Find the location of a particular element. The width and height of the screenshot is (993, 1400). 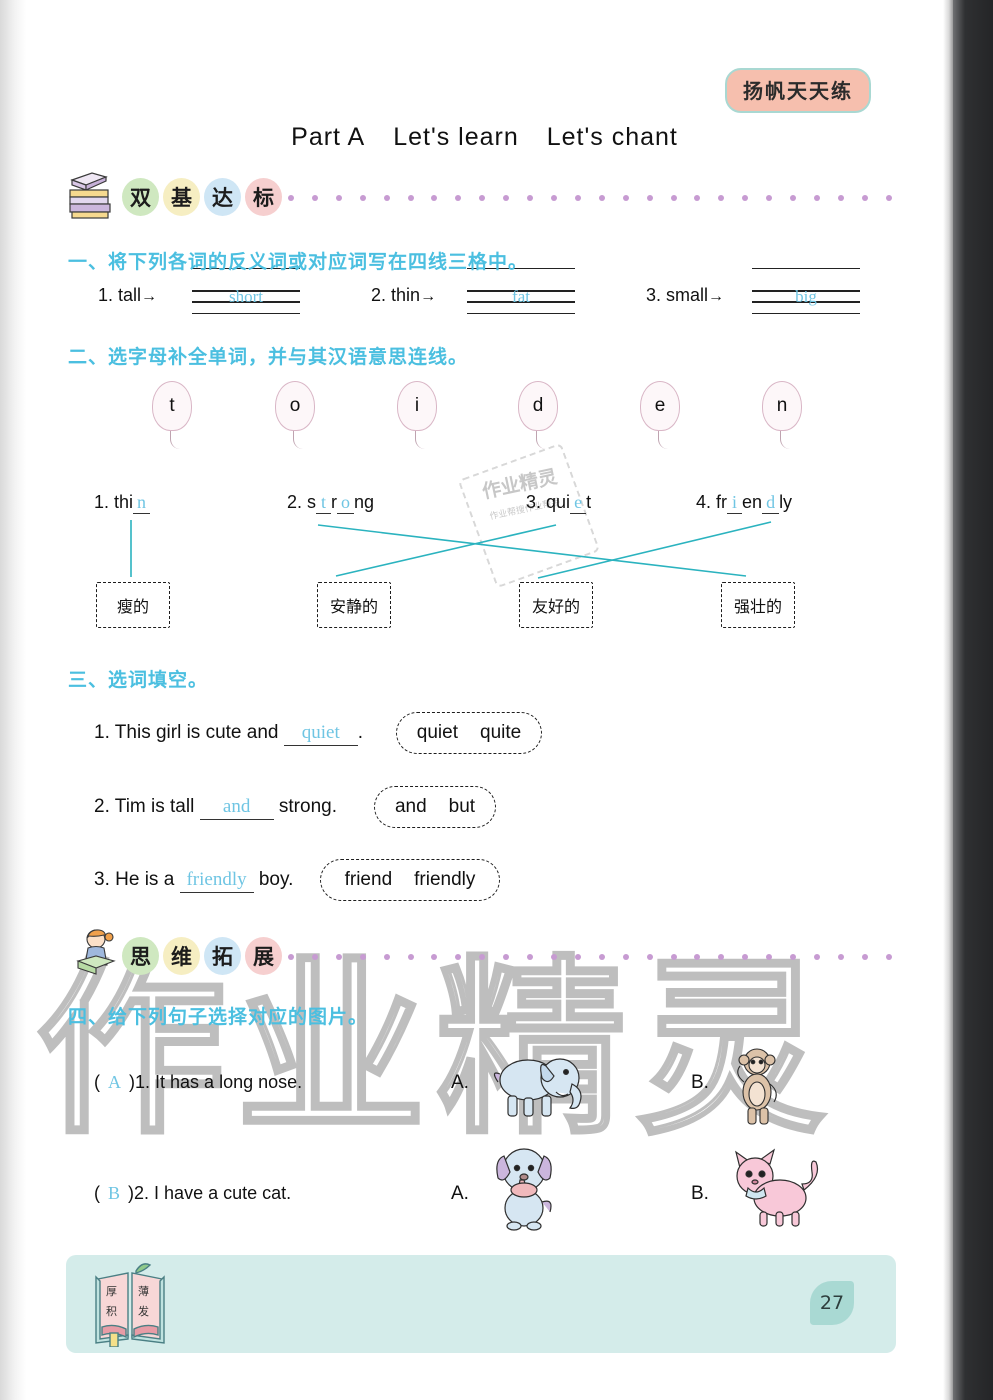

ex3-sentence-2: 2. Tim is tall and strong. is located at coordinates (215, 808).